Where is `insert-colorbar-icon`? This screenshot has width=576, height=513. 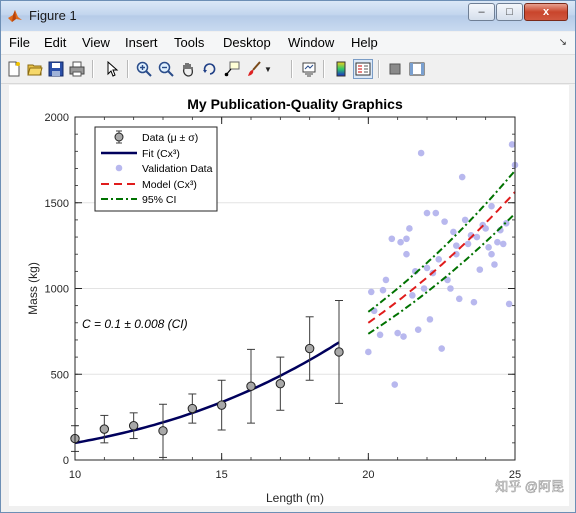 insert-colorbar-icon is located at coordinates (341, 69).